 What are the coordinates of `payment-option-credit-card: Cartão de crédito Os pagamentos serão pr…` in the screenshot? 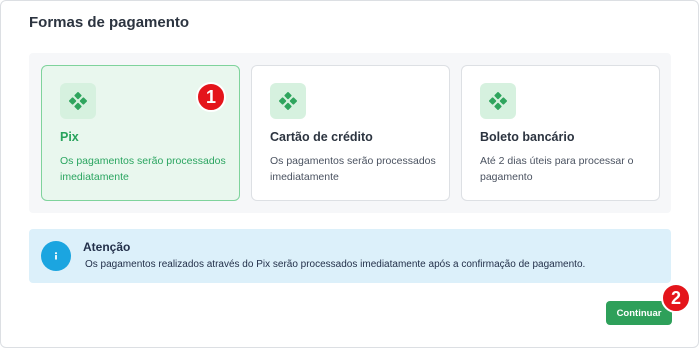 It's located at (350, 133).